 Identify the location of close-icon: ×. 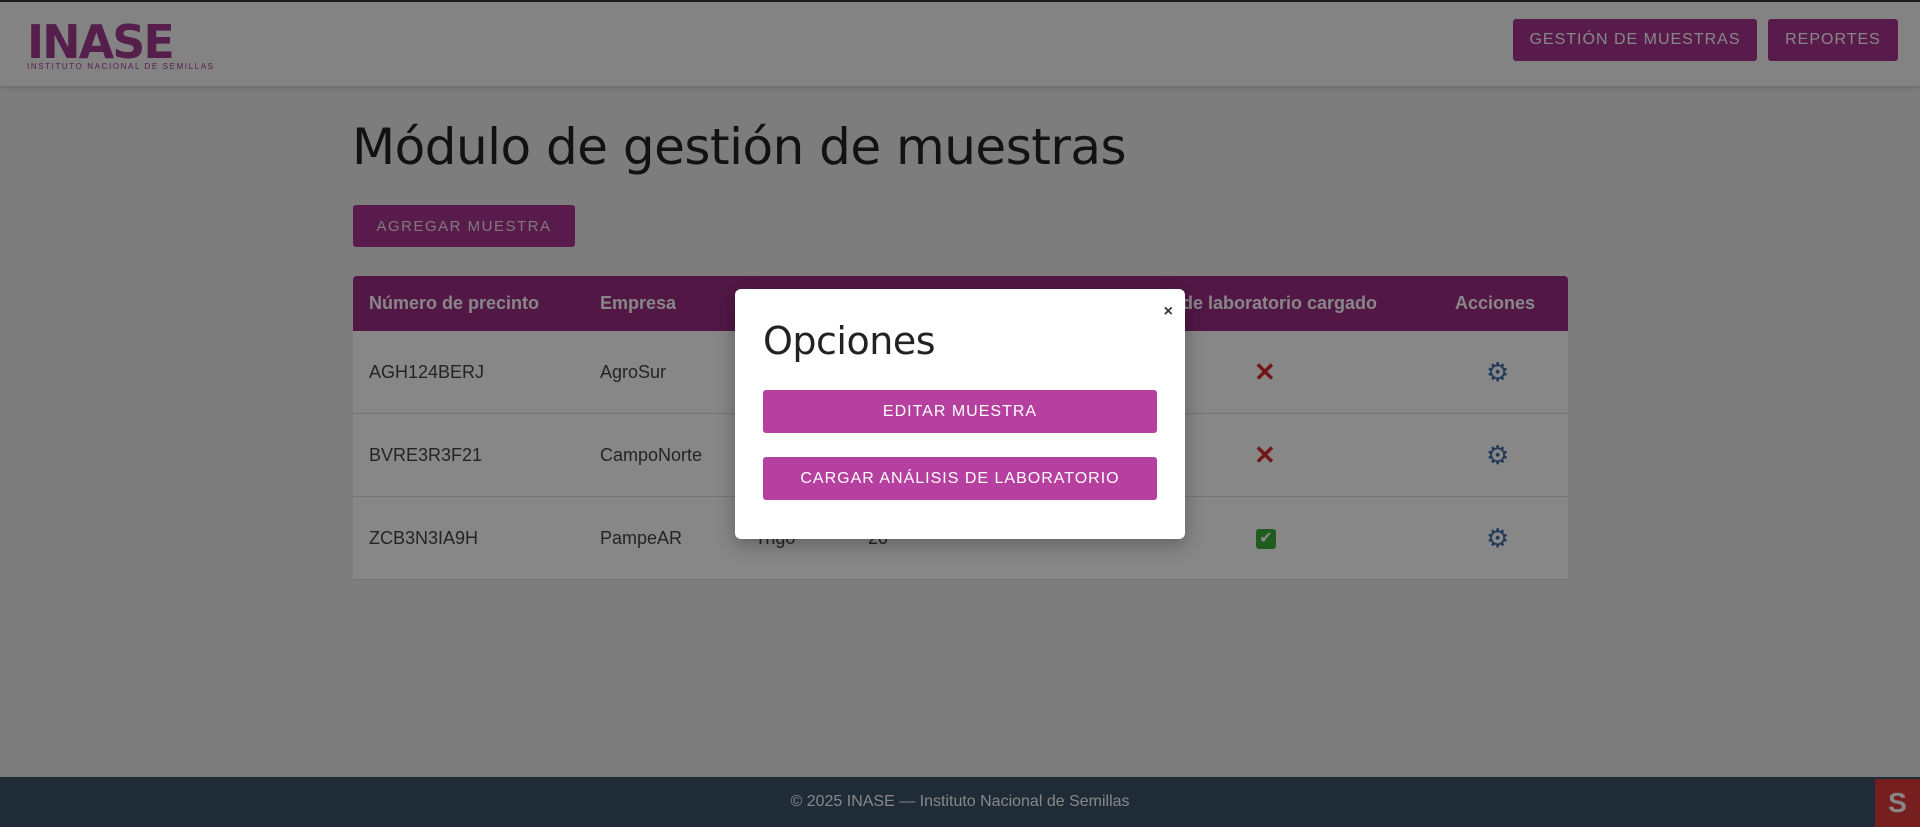
(1168, 312).